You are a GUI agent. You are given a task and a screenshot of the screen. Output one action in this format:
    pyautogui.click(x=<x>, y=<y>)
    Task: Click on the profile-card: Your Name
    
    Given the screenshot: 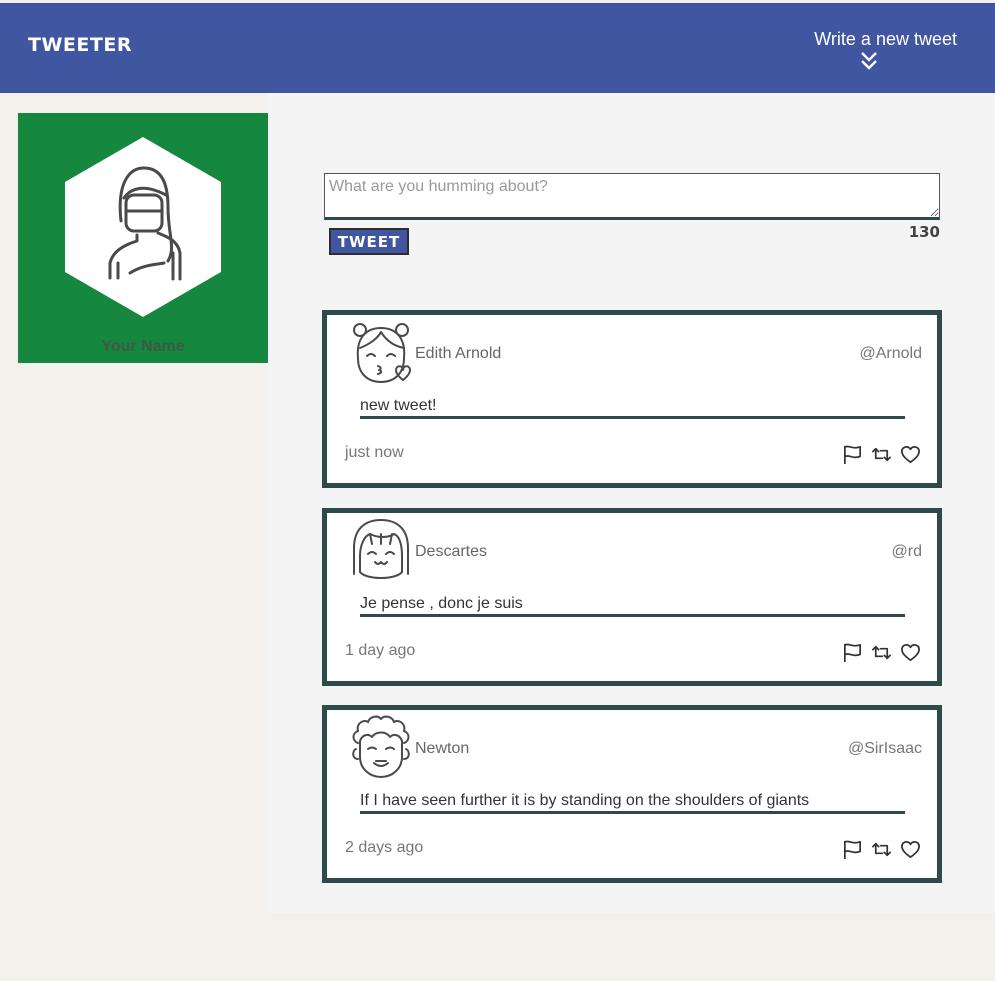 What is the action you would take?
    pyautogui.click(x=143, y=238)
    